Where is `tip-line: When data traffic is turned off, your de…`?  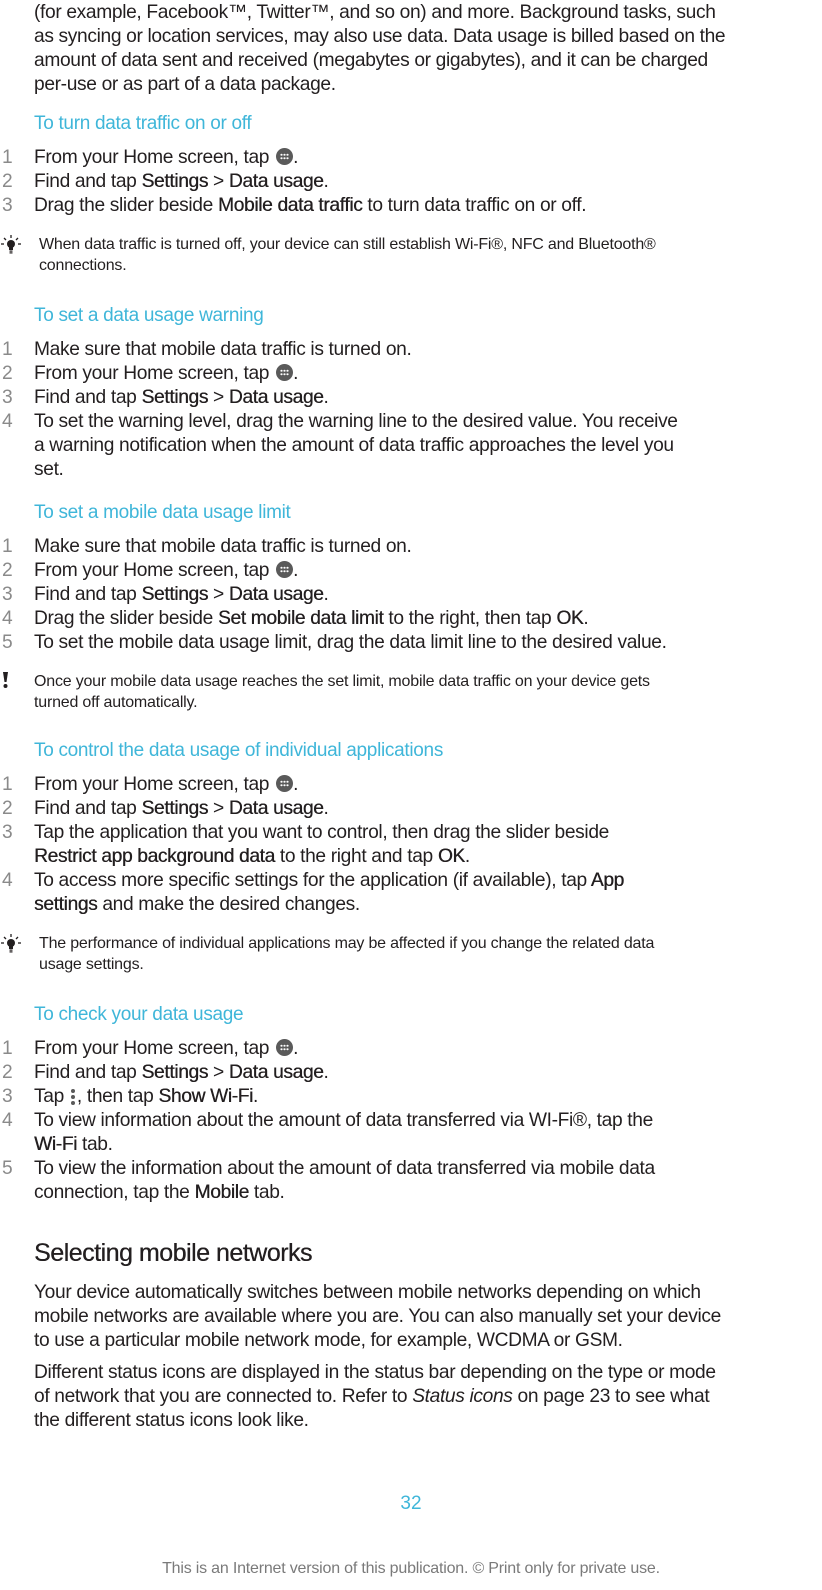 tip-line: When data traffic is turned off, your de… is located at coordinates (347, 244).